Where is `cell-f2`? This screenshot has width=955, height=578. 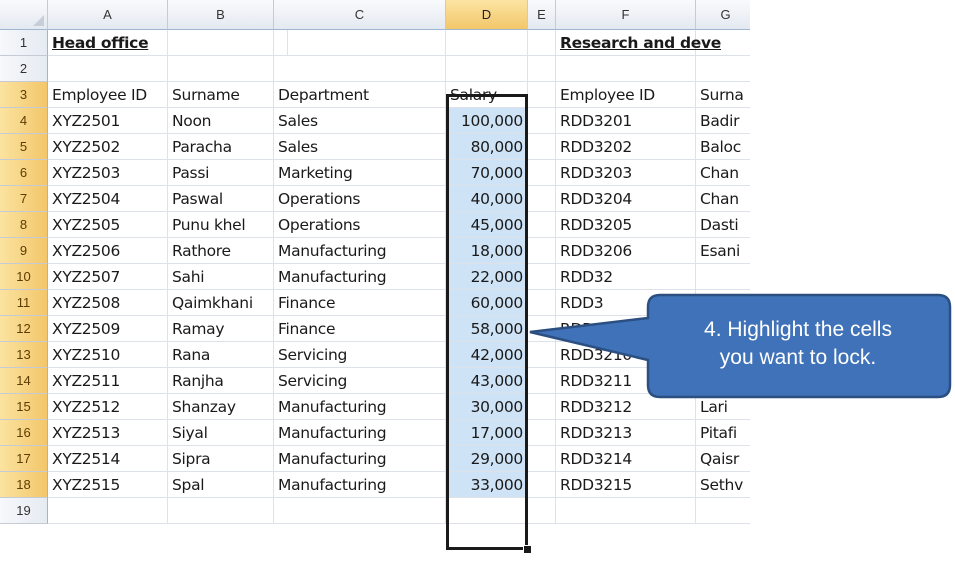 cell-f2 is located at coordinates (626, 69).